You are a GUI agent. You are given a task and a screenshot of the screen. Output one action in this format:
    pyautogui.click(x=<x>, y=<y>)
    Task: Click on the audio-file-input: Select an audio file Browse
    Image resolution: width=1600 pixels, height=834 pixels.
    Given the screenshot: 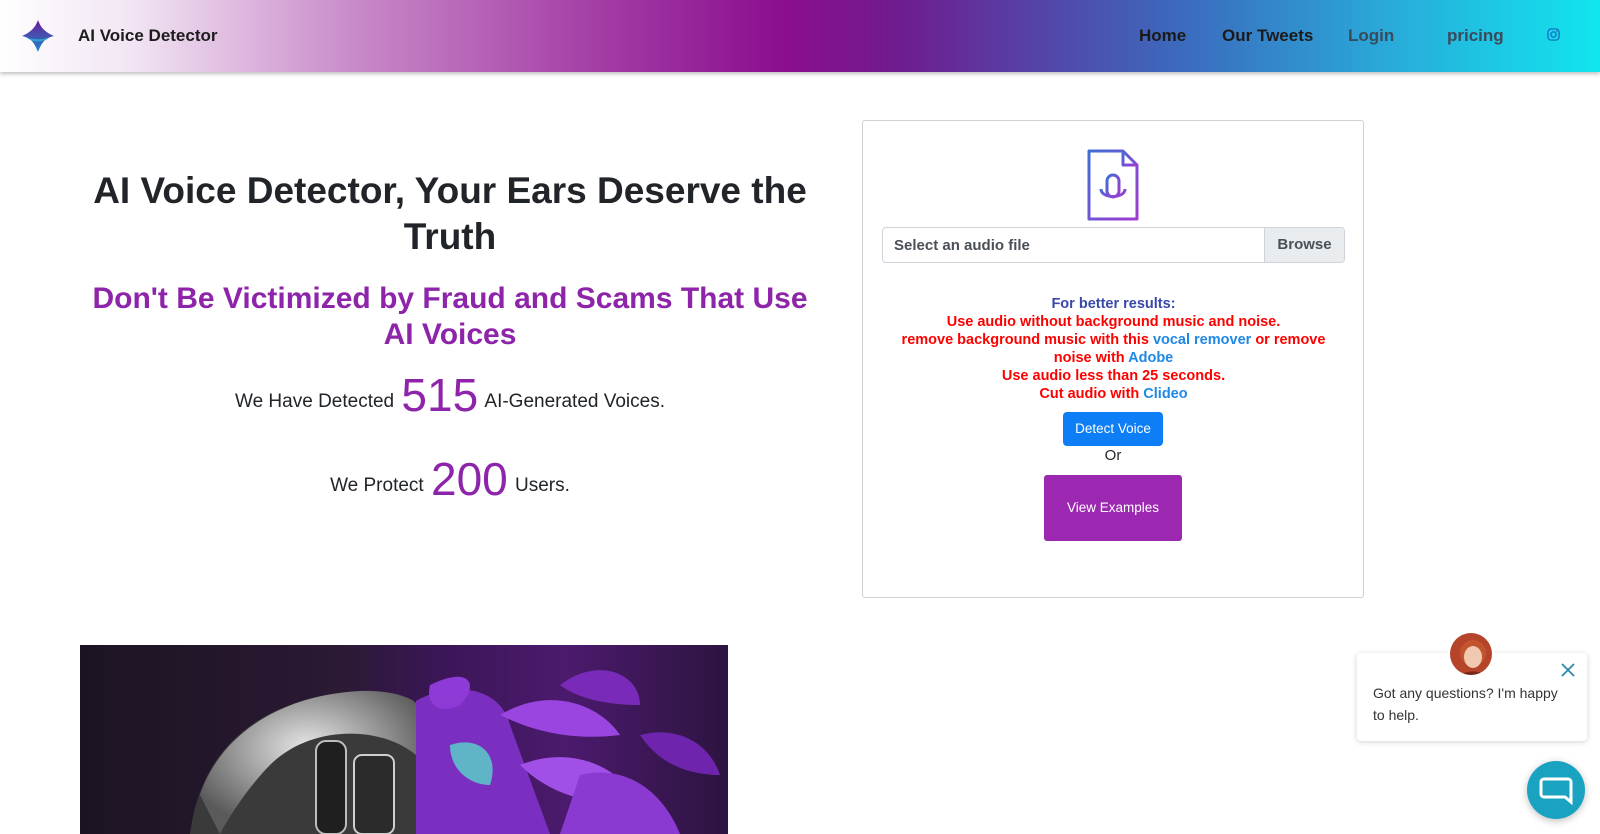 What is the action you would take?
    pyautogui.click(x=1113, y=245)
    